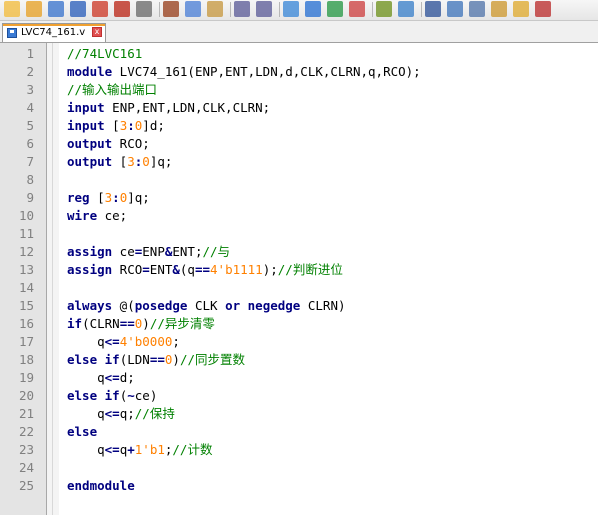 The width and height of the screenshot is (598, 515). I want to click on record-macro-icon, so click(543, 9).